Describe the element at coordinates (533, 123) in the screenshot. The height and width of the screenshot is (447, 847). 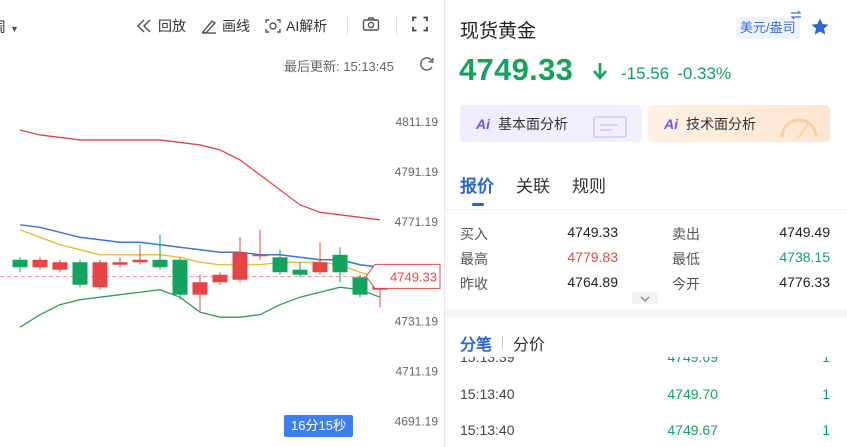
I see `fundamental-analysis-label: 基本面分析` at that location.